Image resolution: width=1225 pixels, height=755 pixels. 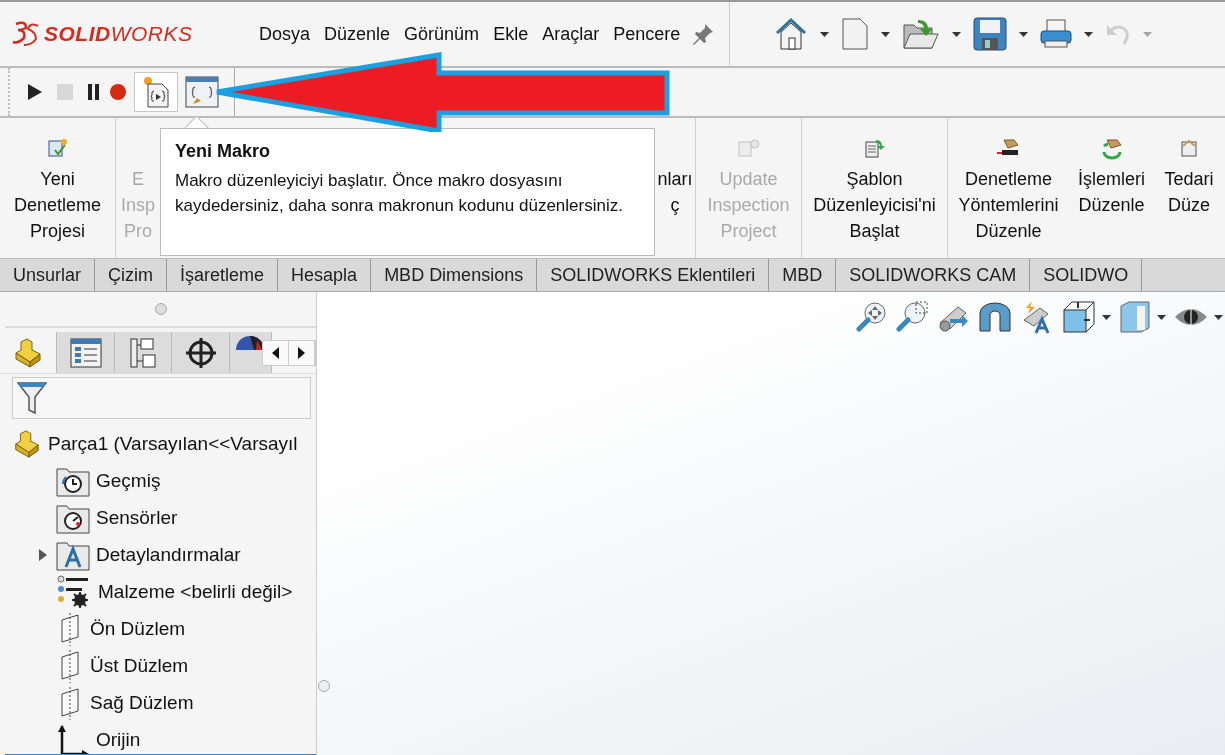 What do you see at coordinates (399, 193) in the screenshot?
I see `tooltip-text: Makro düzenleyiciyi başlatır. Önce makro dosyasını kaydedersiniz, daha sonra makronun kodunu düzenlersiniz.` at bounding box center [399, 193].